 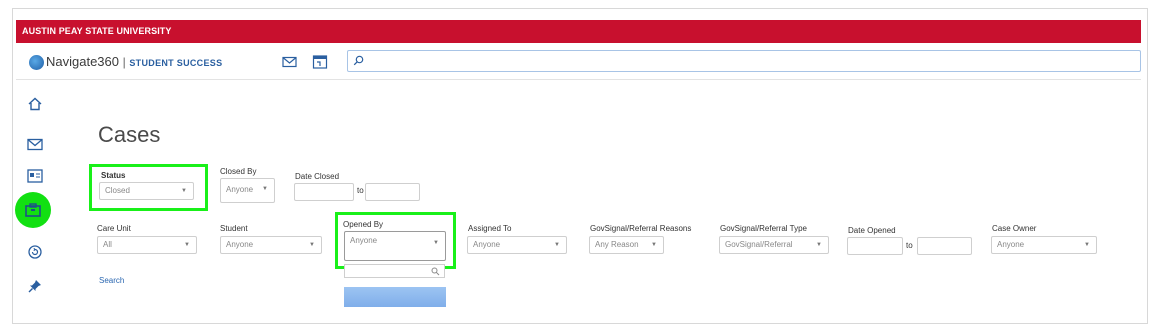 What do you see at coordinates (238, 171) in the screenshot?
I see `closed-by-label: Closed By` at bounding box center [238, 171].